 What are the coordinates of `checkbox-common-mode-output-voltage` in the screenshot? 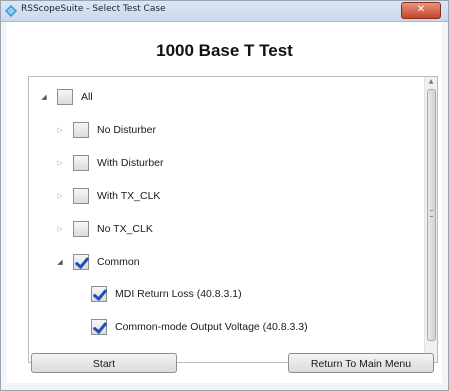 It's located at (99, 327).